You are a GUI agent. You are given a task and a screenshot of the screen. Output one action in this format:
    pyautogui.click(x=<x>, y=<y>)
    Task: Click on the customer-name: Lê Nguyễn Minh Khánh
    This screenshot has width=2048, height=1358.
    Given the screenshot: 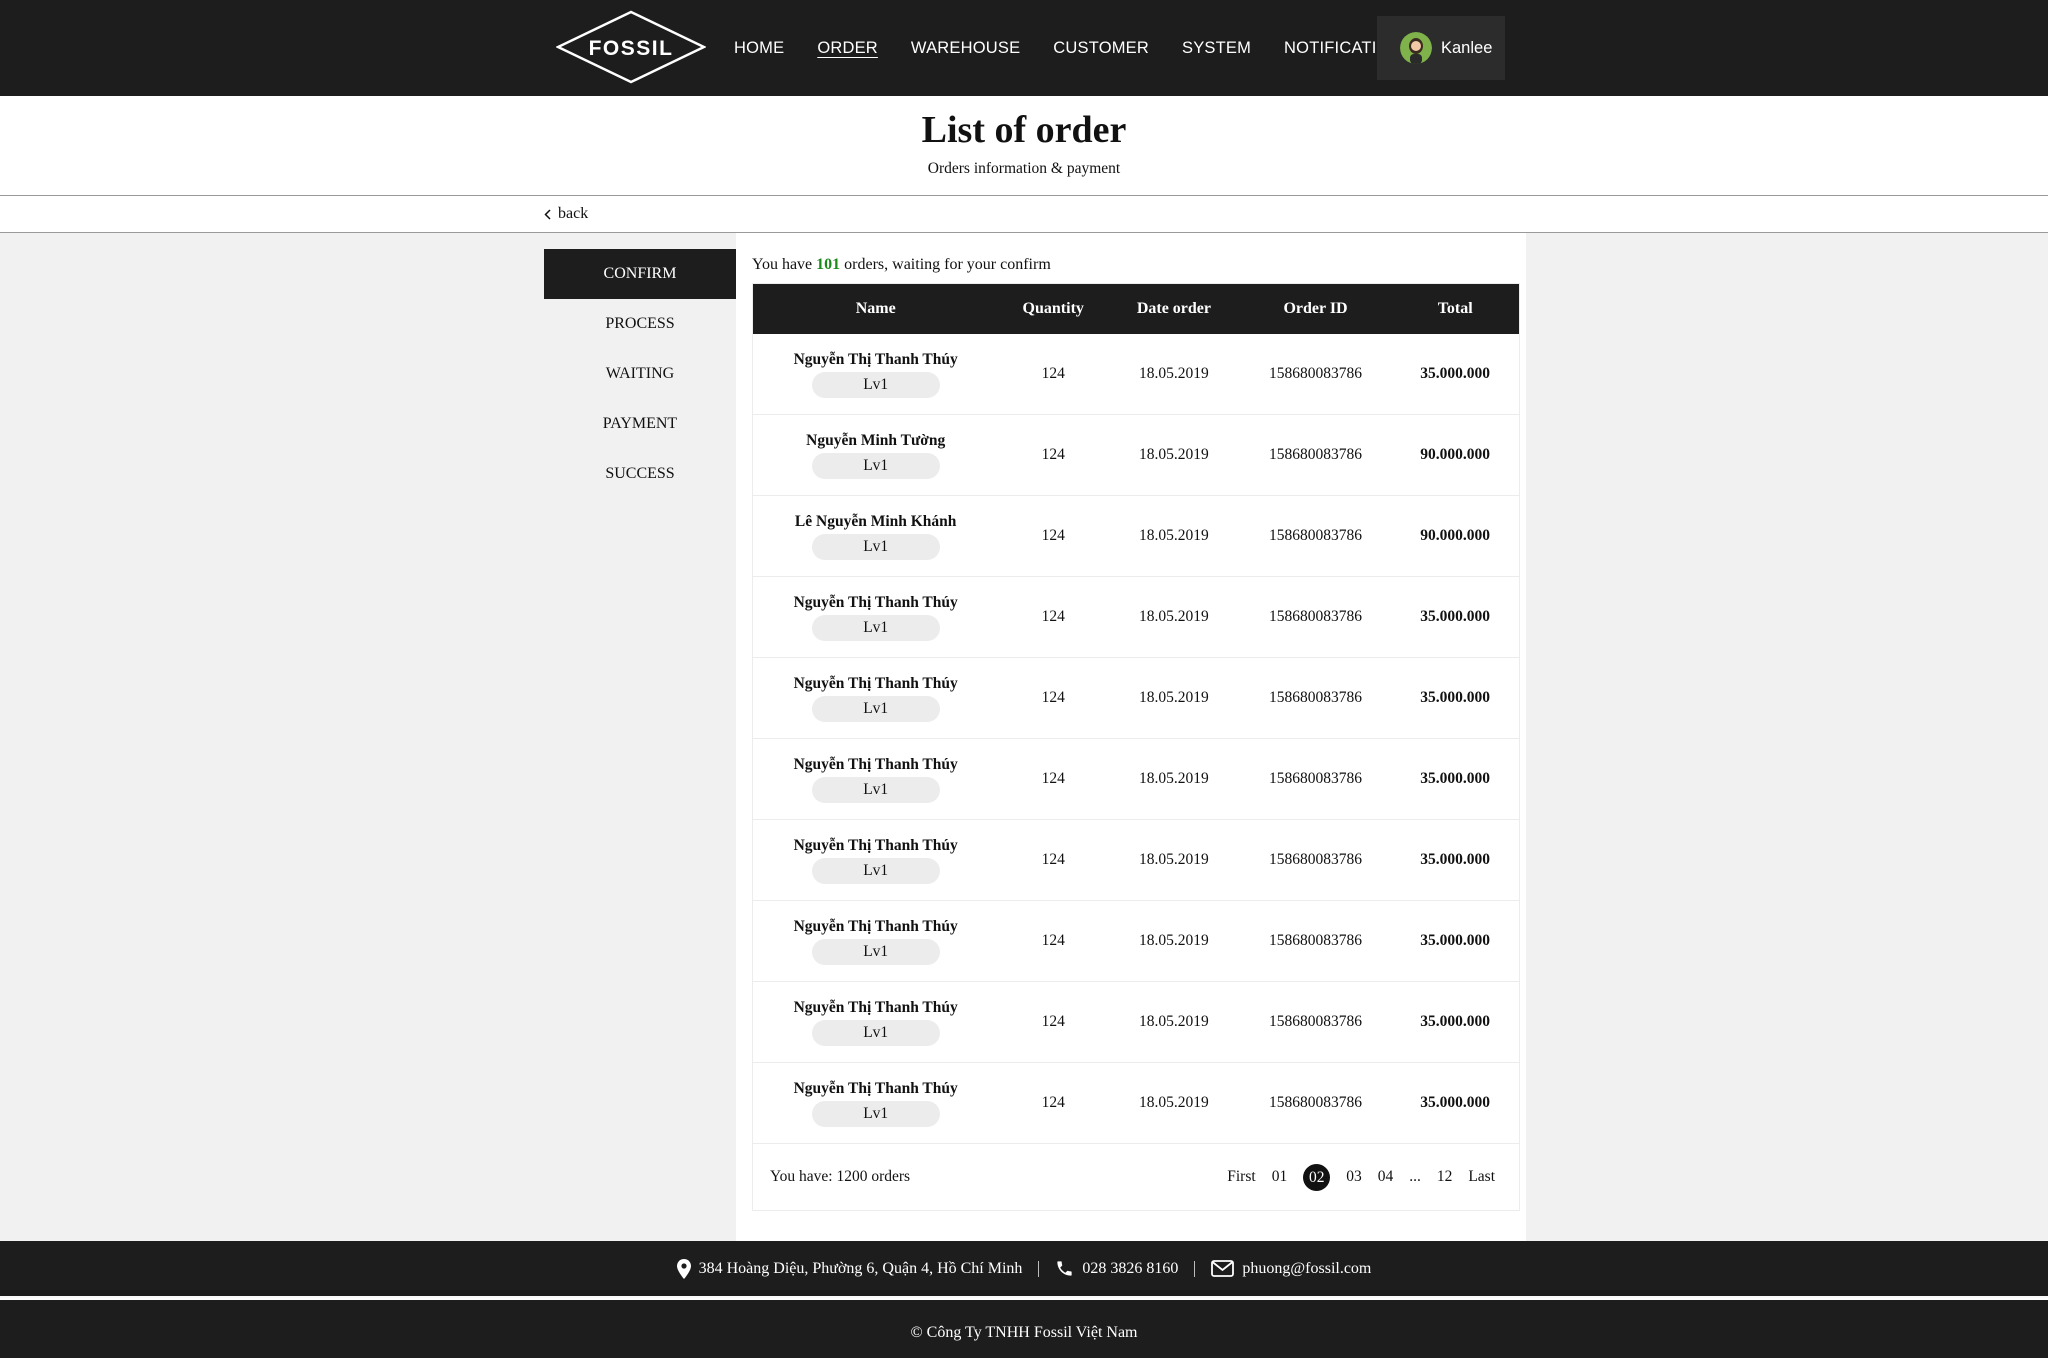 What is the action you would take?
    pyautogui.click(x=875, y=521)
    